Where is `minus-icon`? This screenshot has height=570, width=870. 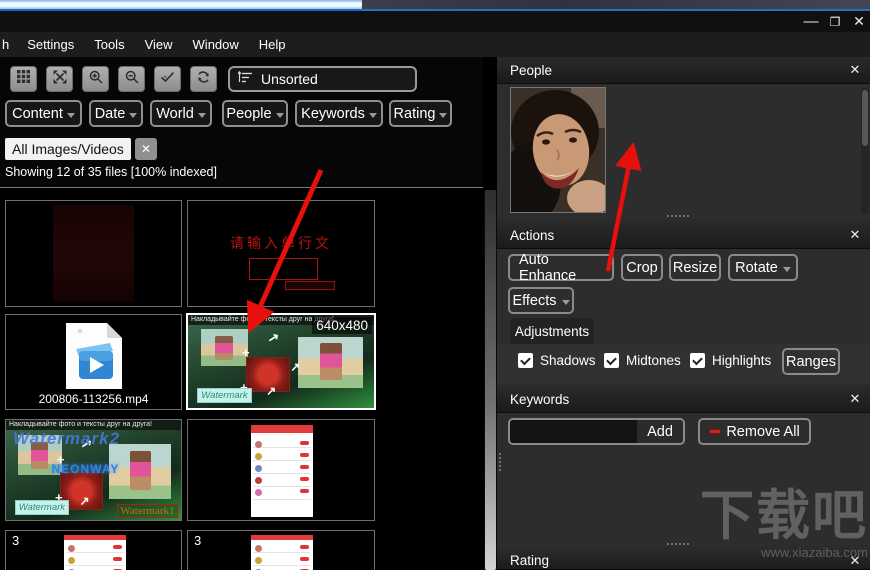 minus-icon is located at coordinates (715, 431).